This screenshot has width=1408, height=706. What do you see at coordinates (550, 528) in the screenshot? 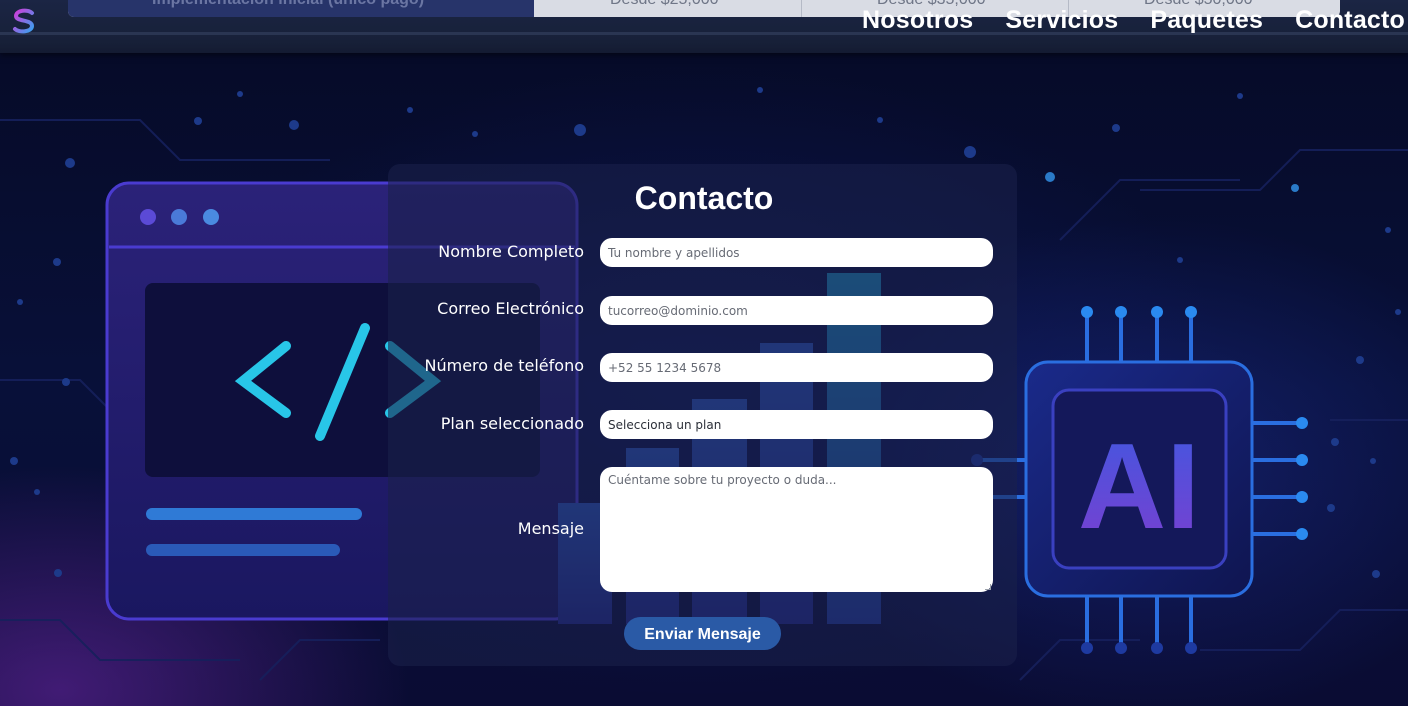
I see `message-label: Mensaje` at bounding box center [550, 528].